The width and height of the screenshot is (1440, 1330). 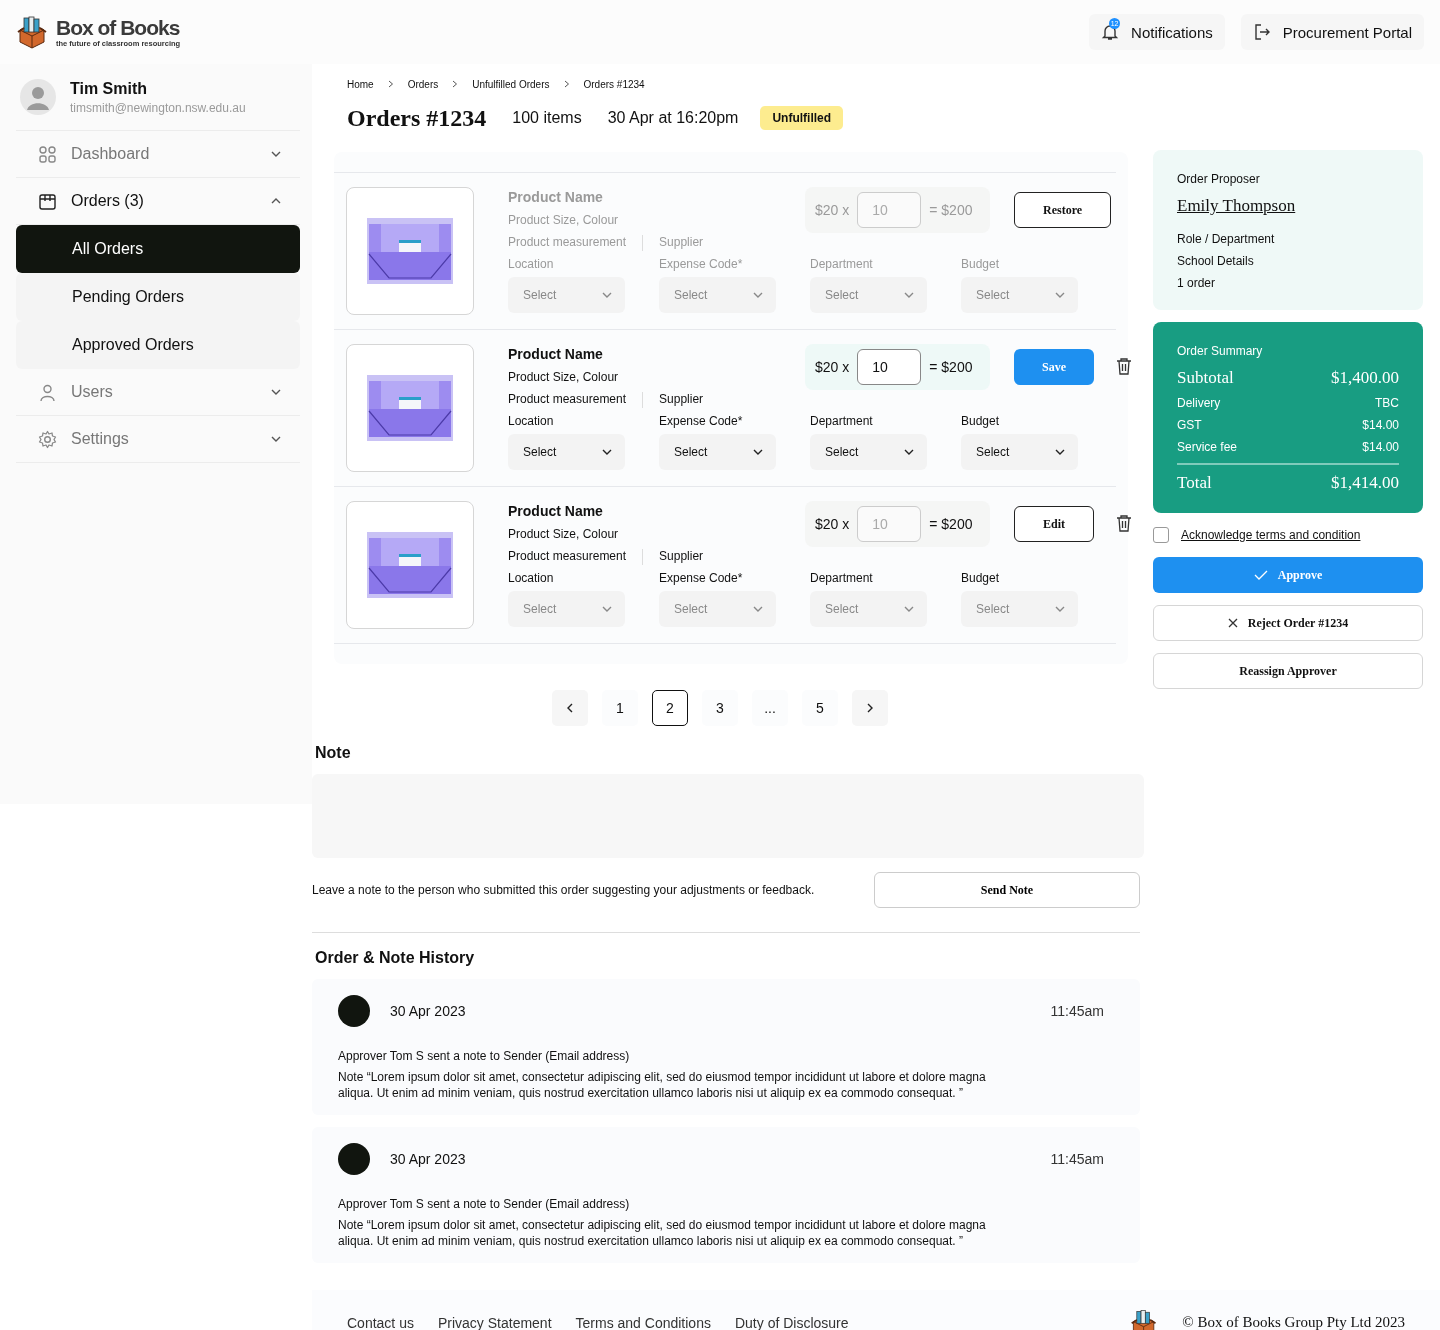 I want to click on page-button: 3, so click(x=720, y=708).